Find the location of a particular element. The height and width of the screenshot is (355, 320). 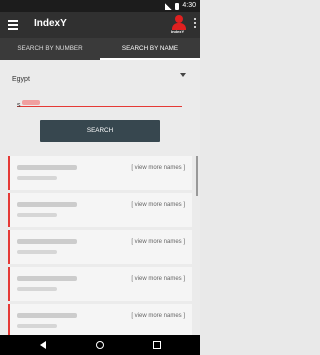

redacted-text is located at coordinates (30, 103).